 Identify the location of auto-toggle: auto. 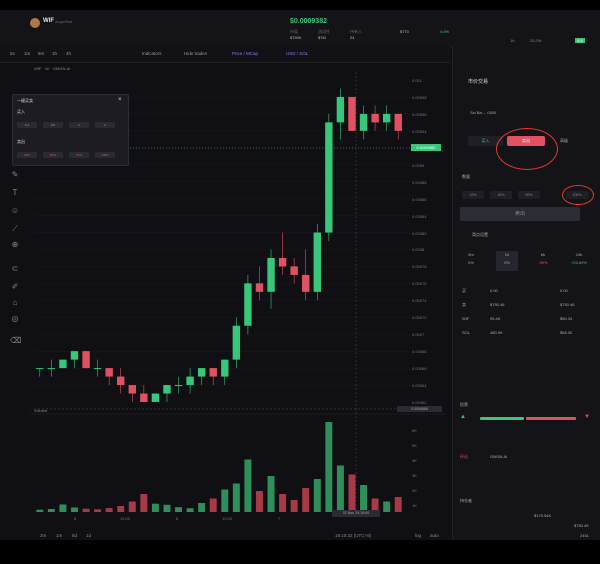
(434, 535).